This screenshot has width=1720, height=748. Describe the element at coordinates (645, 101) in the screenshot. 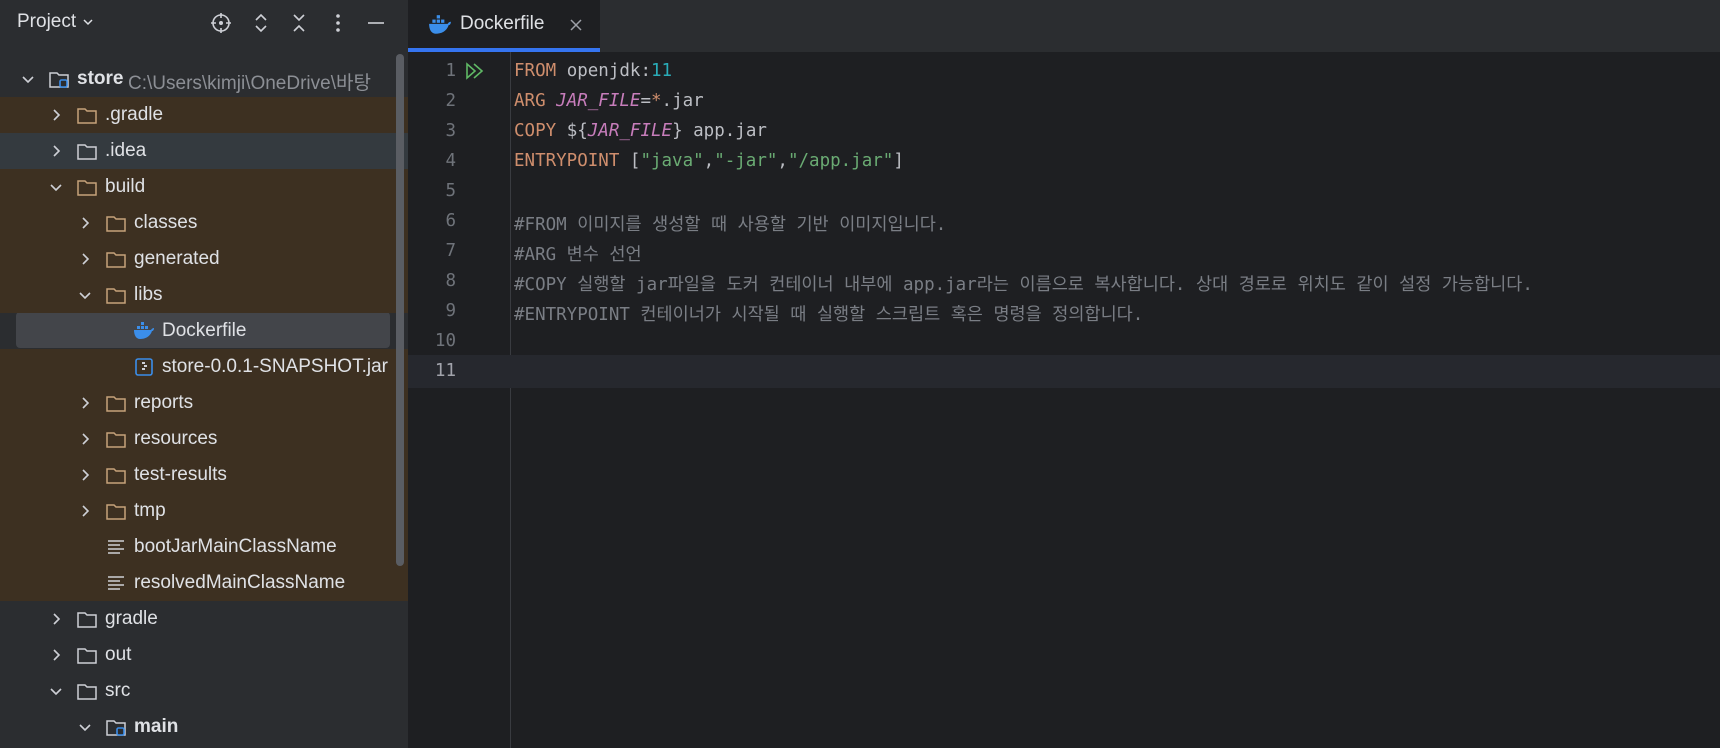

I see `code-token: =` at that location.